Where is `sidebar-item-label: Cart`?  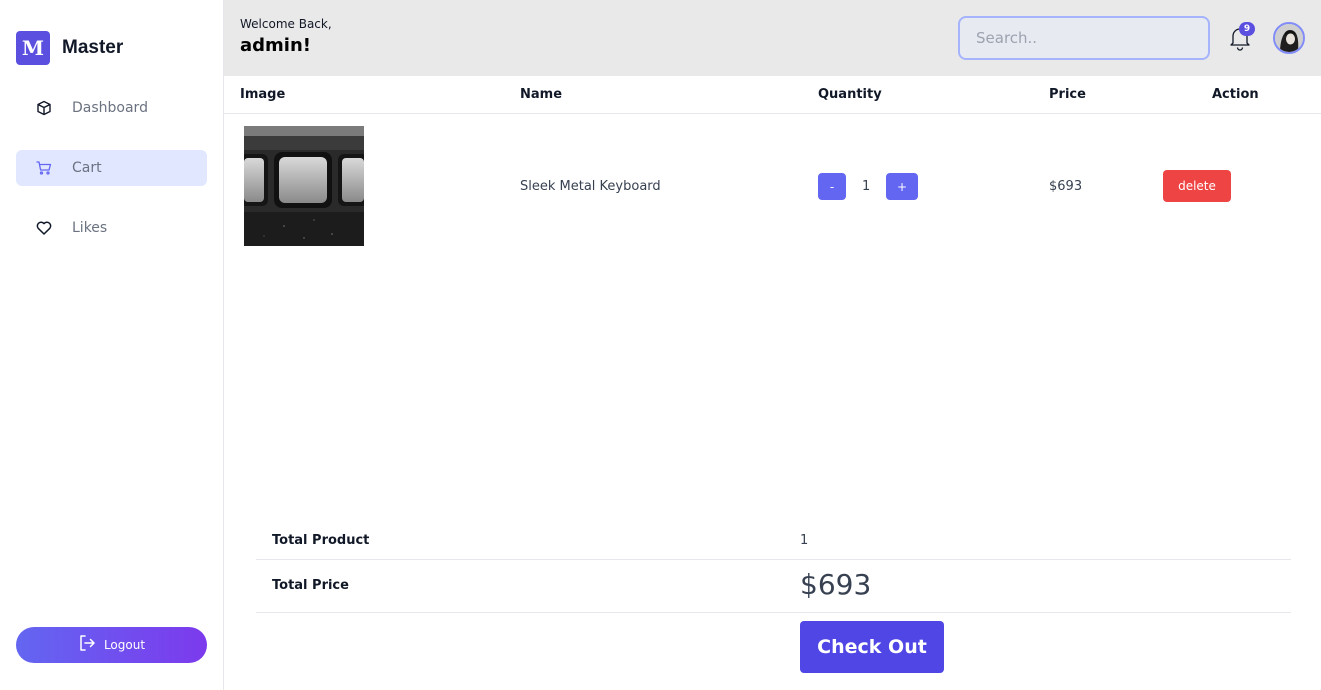 sidebar-item-label: Cart is located at coordinates (87, 168).